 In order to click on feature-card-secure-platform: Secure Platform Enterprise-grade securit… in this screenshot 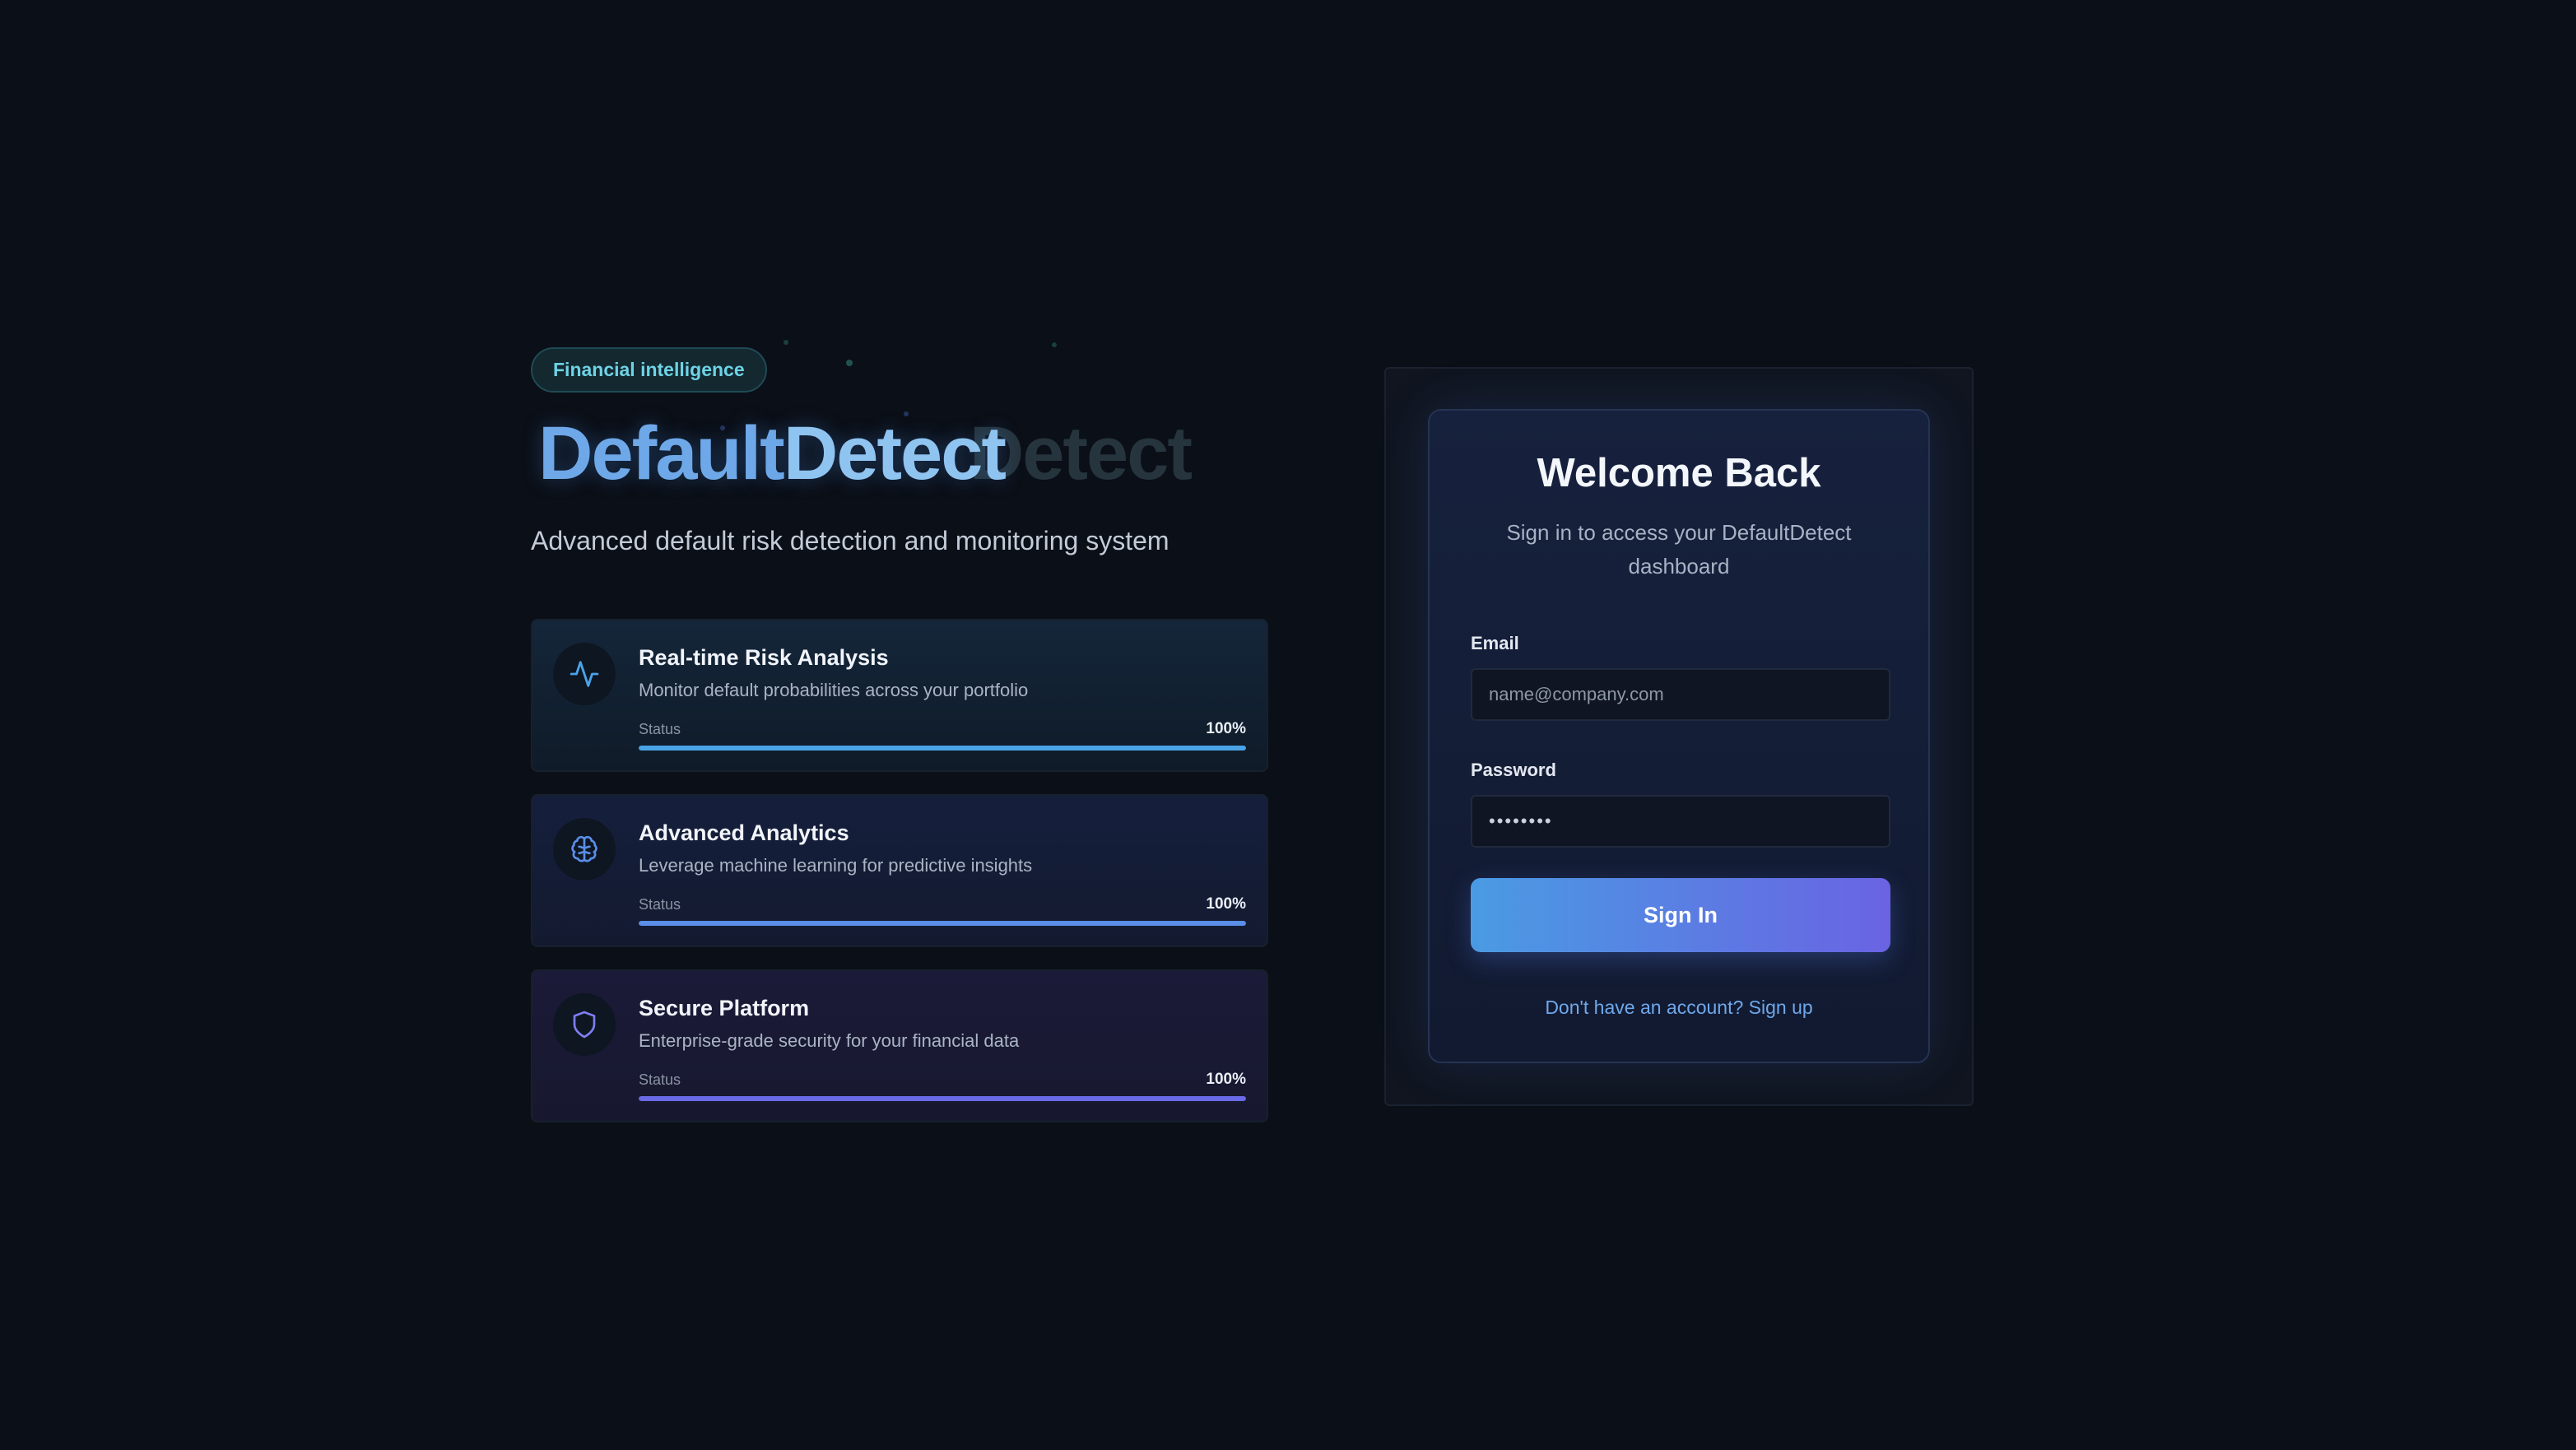, I will do `click(899, 1045)`.